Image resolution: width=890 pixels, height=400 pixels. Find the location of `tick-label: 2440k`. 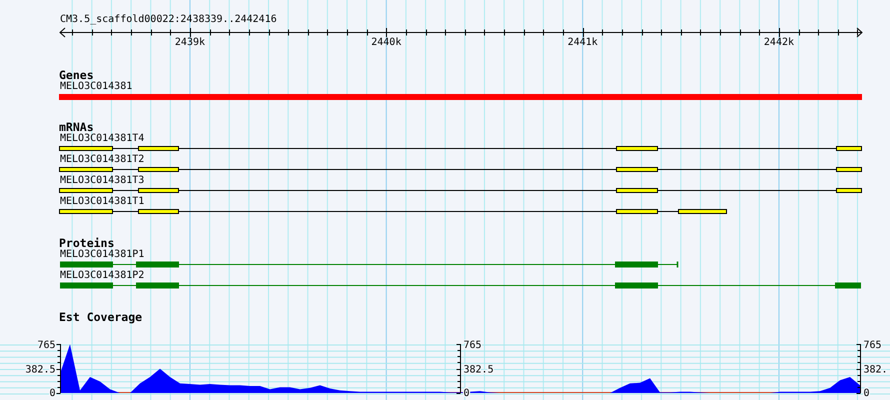

tick-label: 2440k is located at coordinates (386, 42).